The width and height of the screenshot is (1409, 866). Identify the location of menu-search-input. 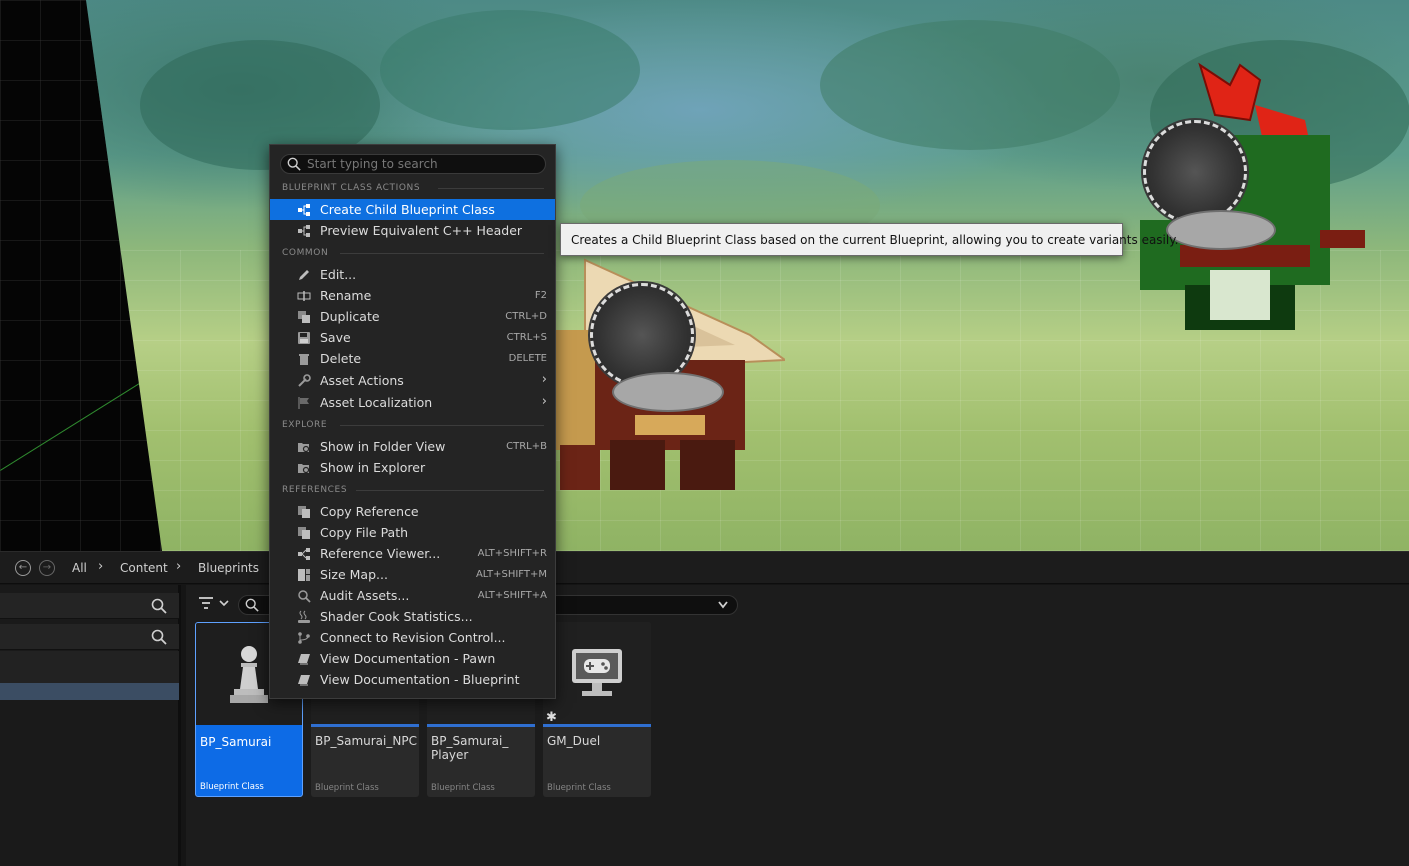
(422, 164).